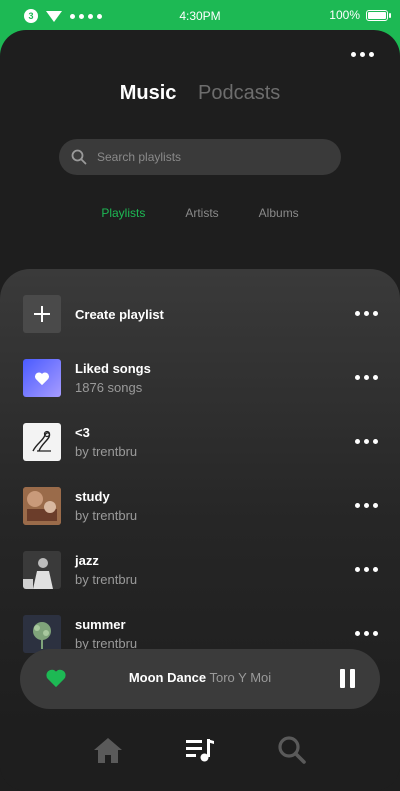  I want to click on plus-icon, so click(42, 314).